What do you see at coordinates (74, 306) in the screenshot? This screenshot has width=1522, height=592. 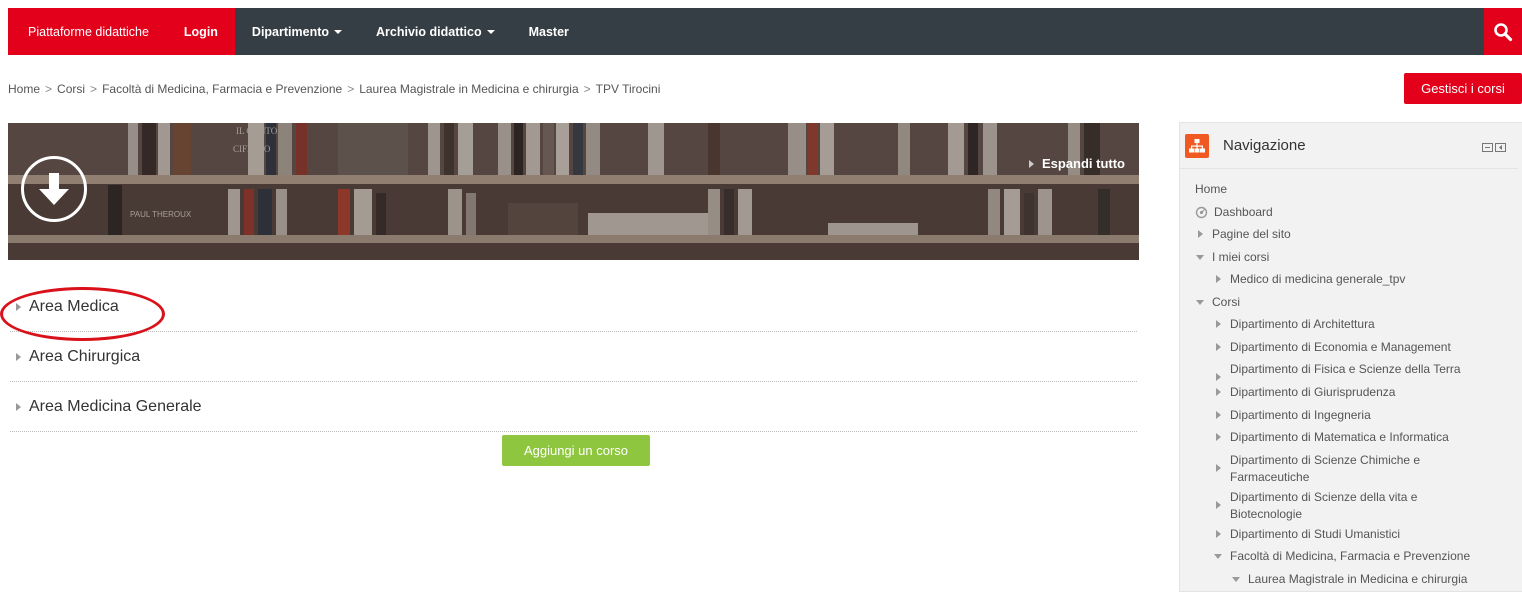 I see `section-label: Area Medica` at bounding box center [74, 306].